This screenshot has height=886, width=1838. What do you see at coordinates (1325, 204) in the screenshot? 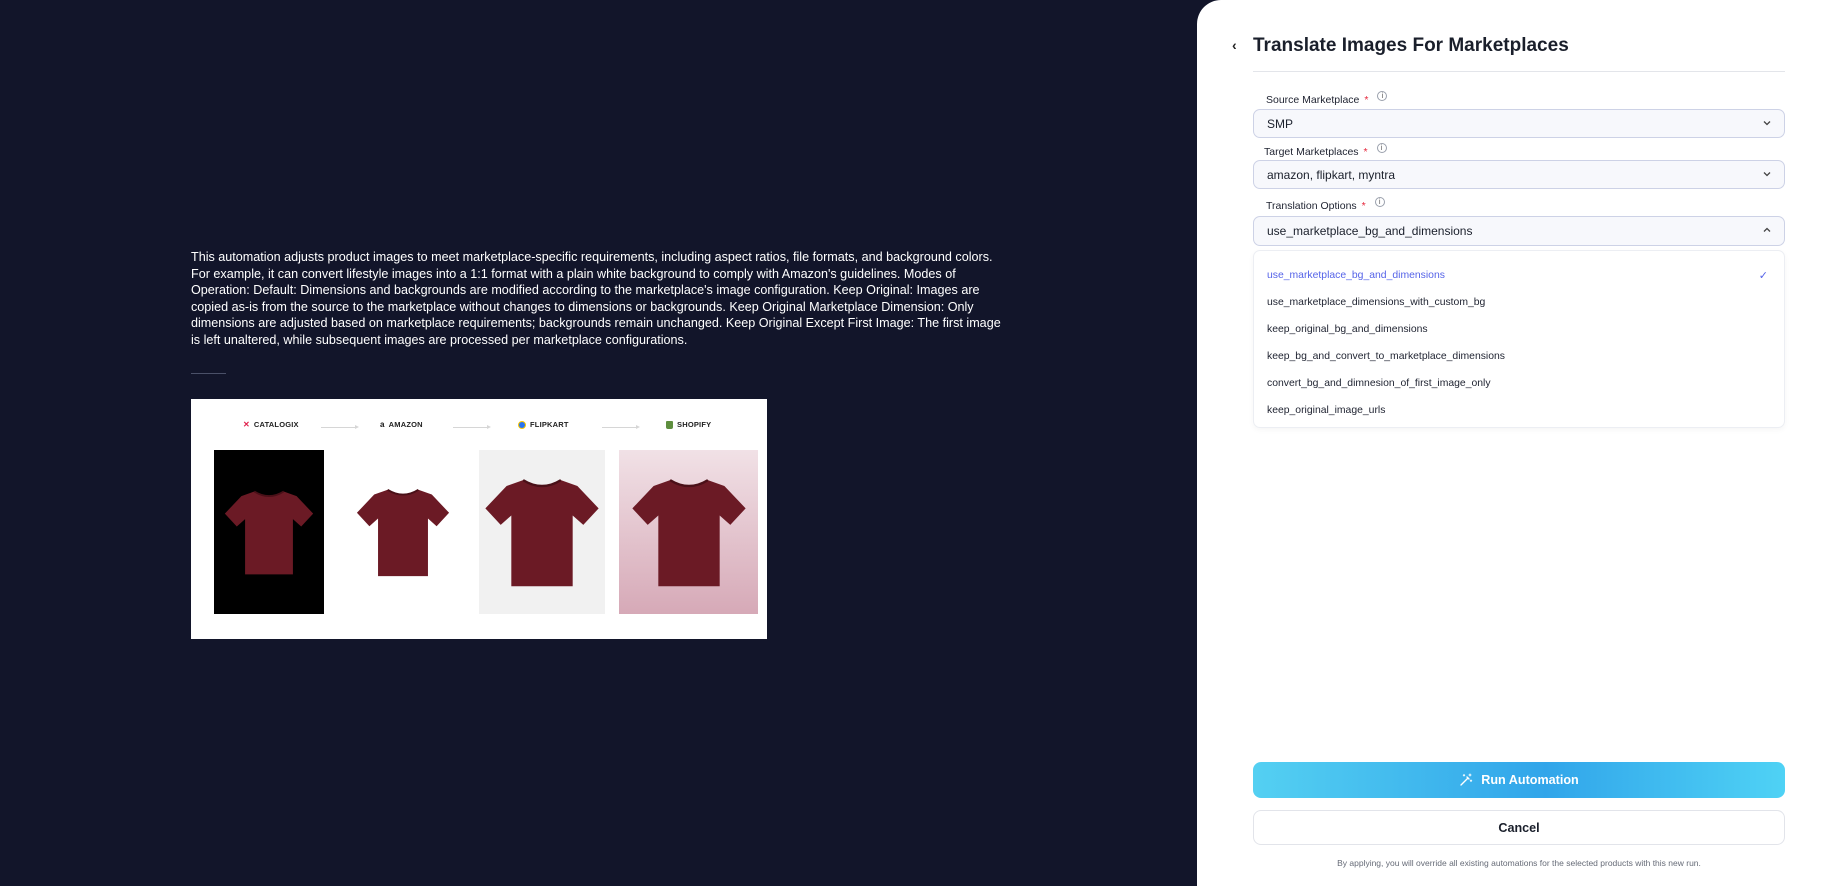
I see `translation-options-label: Translation Options * i` at bounding box center [1325, 204].